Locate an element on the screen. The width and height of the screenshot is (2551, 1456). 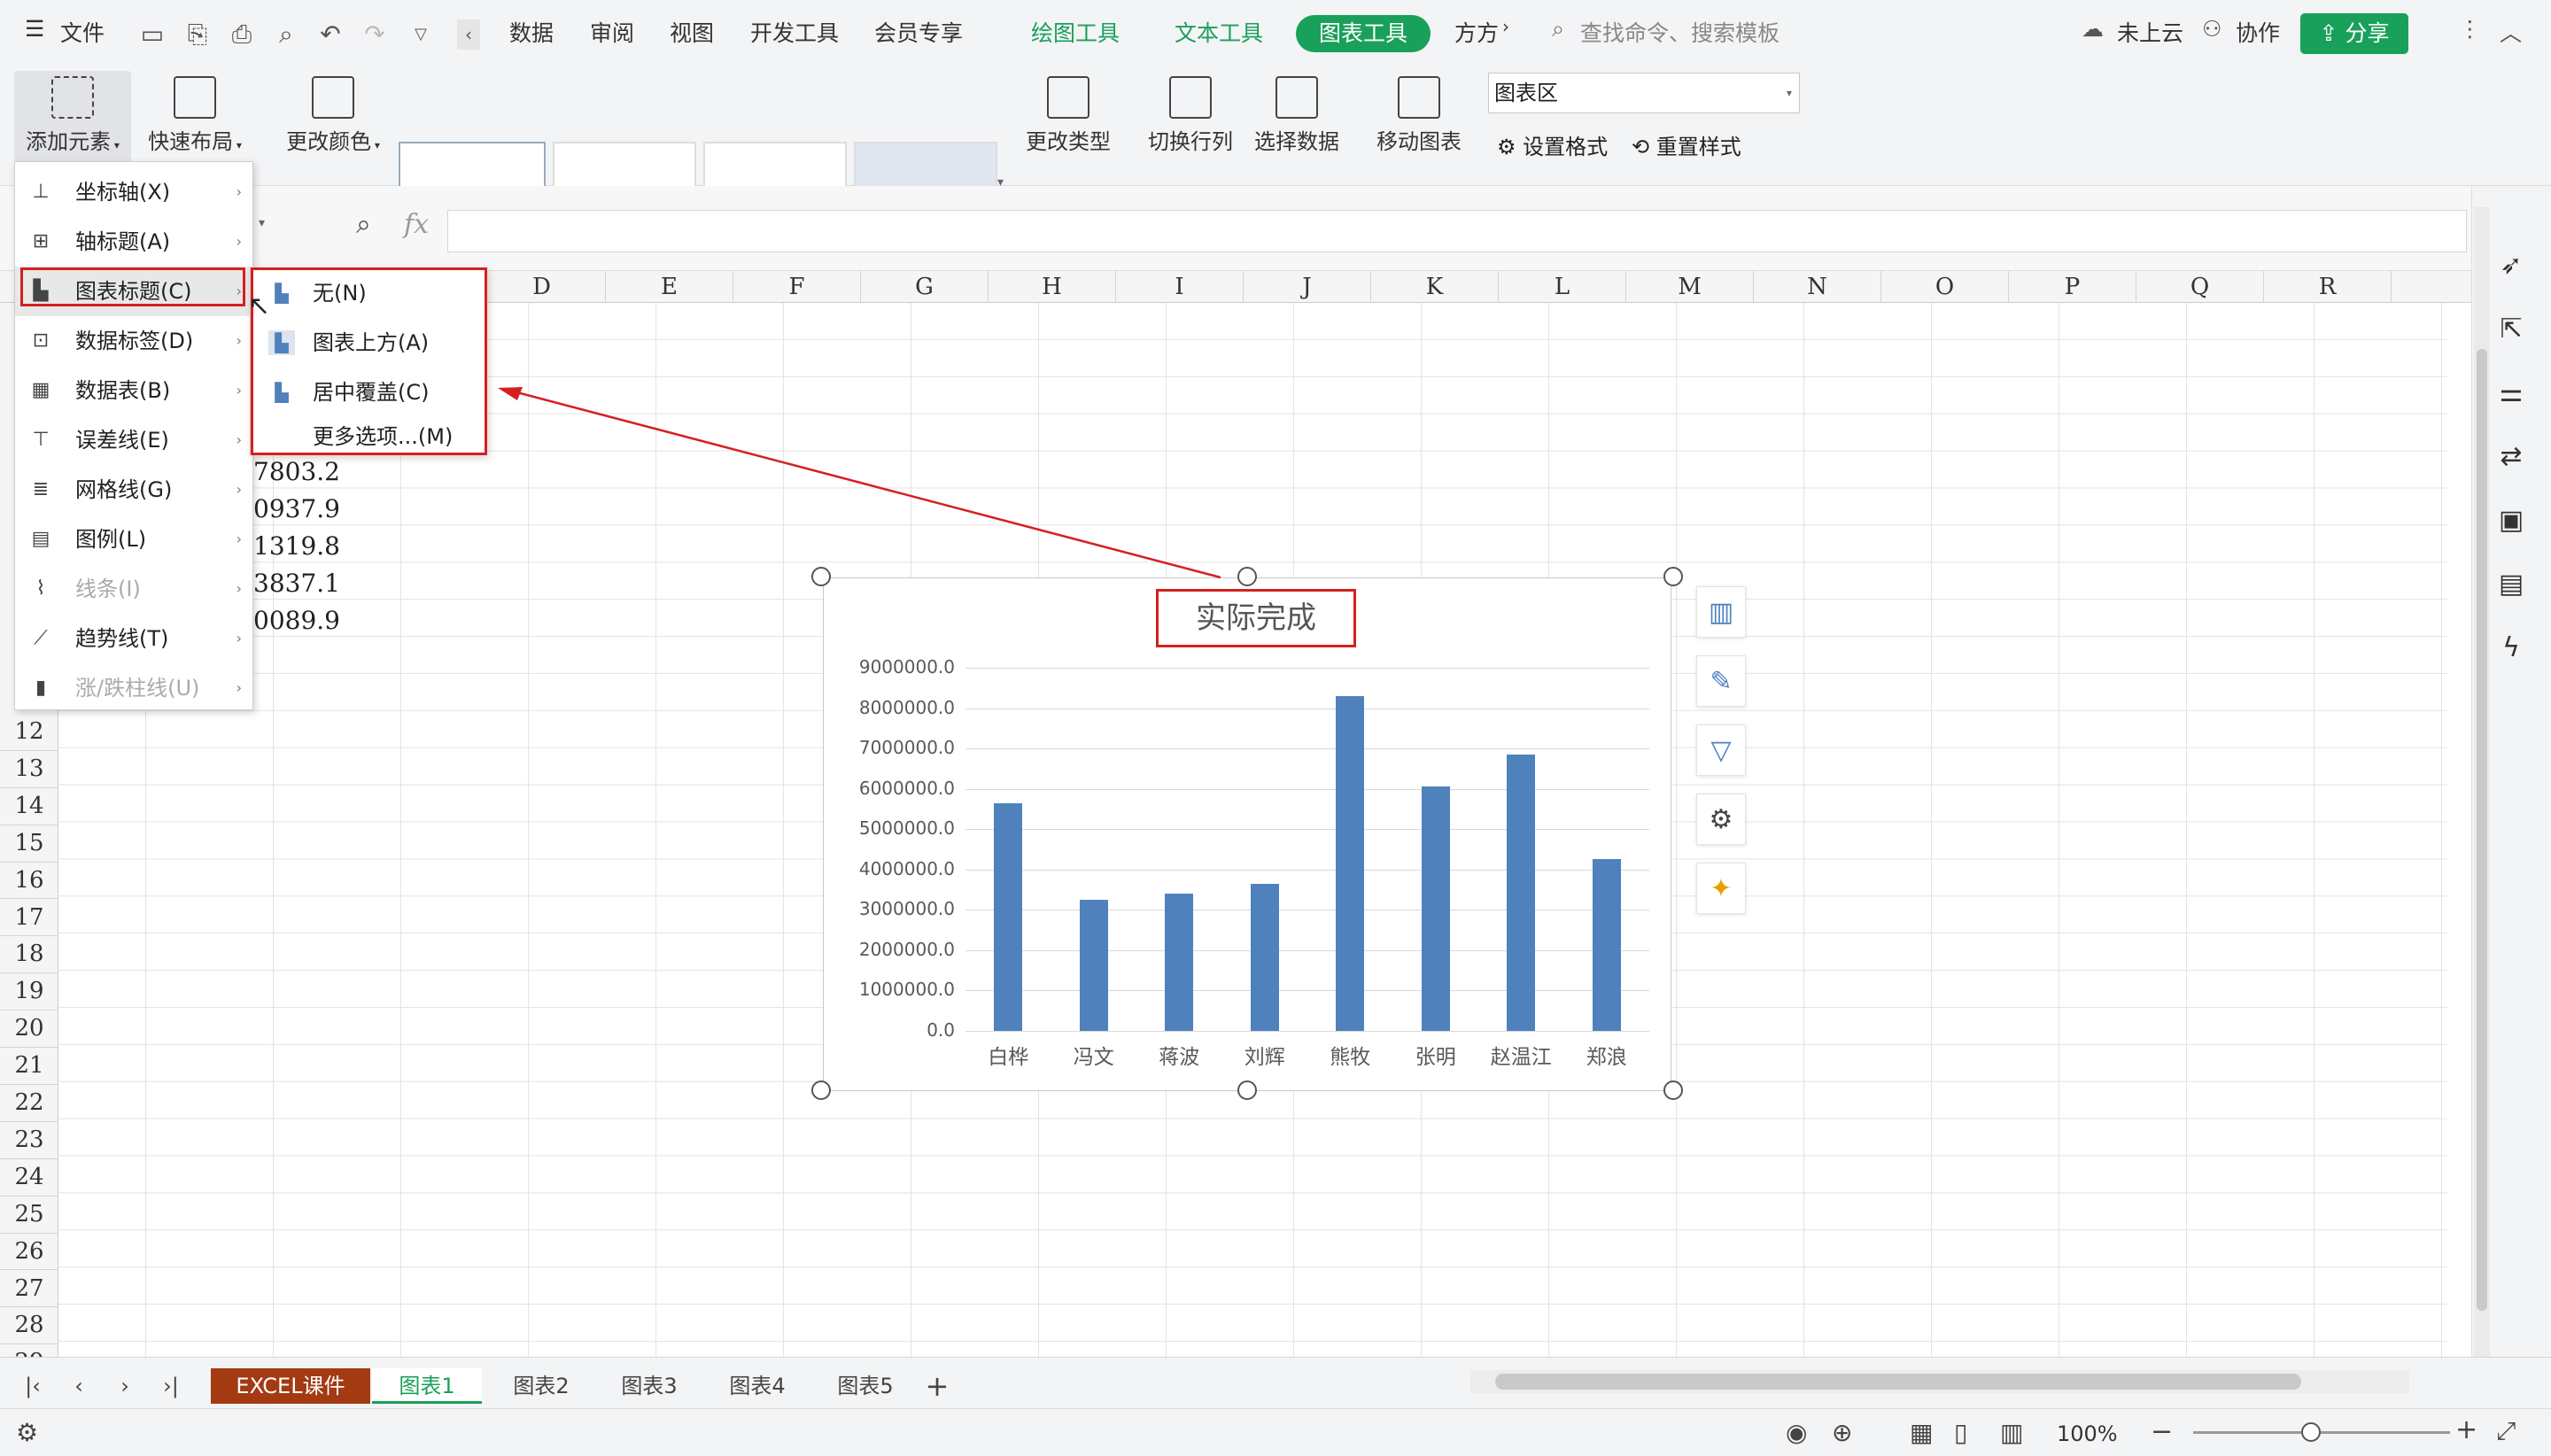
menu-item-error-bar: ⊤ 误差线(E) › is located at coordinates (134, 440).